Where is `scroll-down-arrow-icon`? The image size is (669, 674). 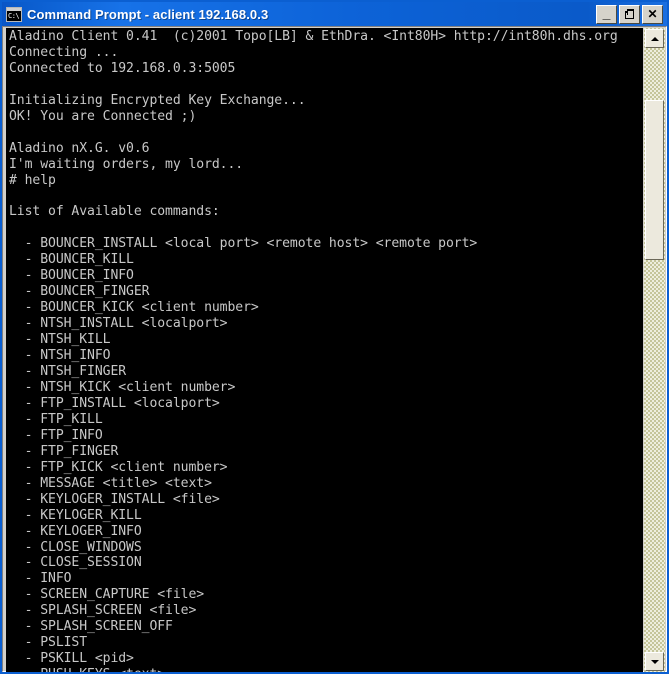
scroll-down-arrow-icon is located at coordinates (654, 661).